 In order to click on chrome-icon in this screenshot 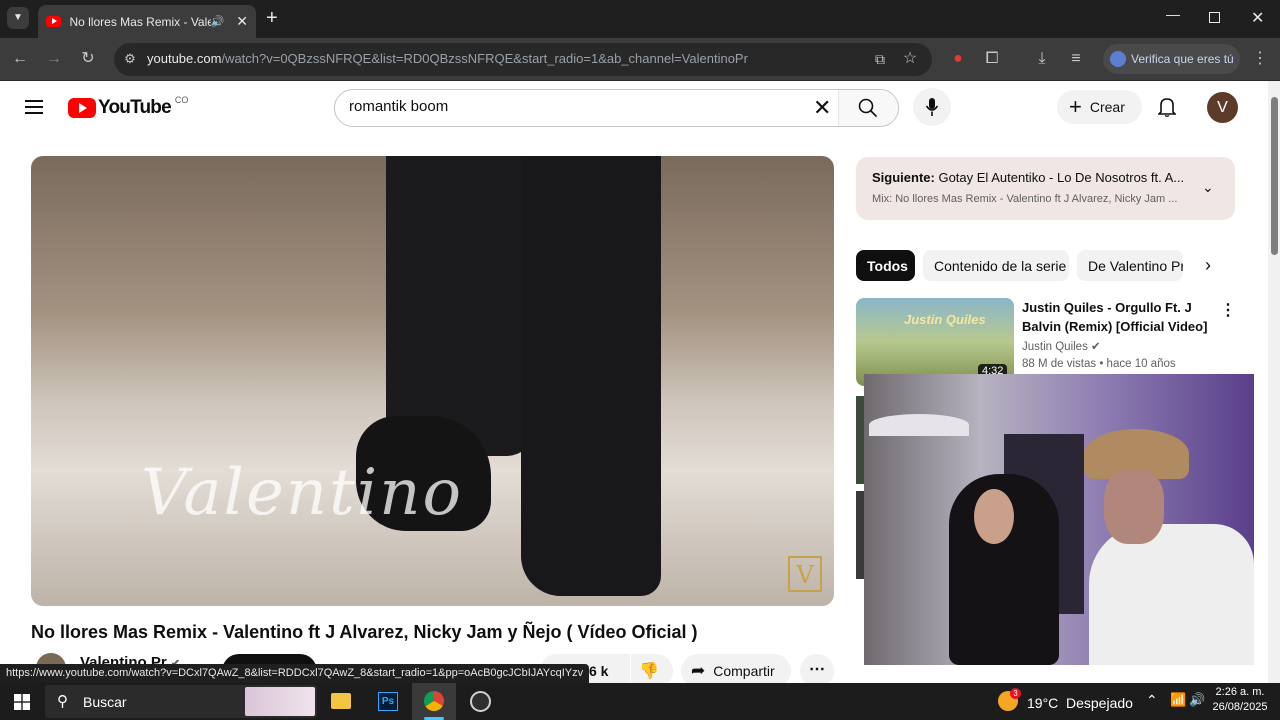, I will do `click(434, 701)`.